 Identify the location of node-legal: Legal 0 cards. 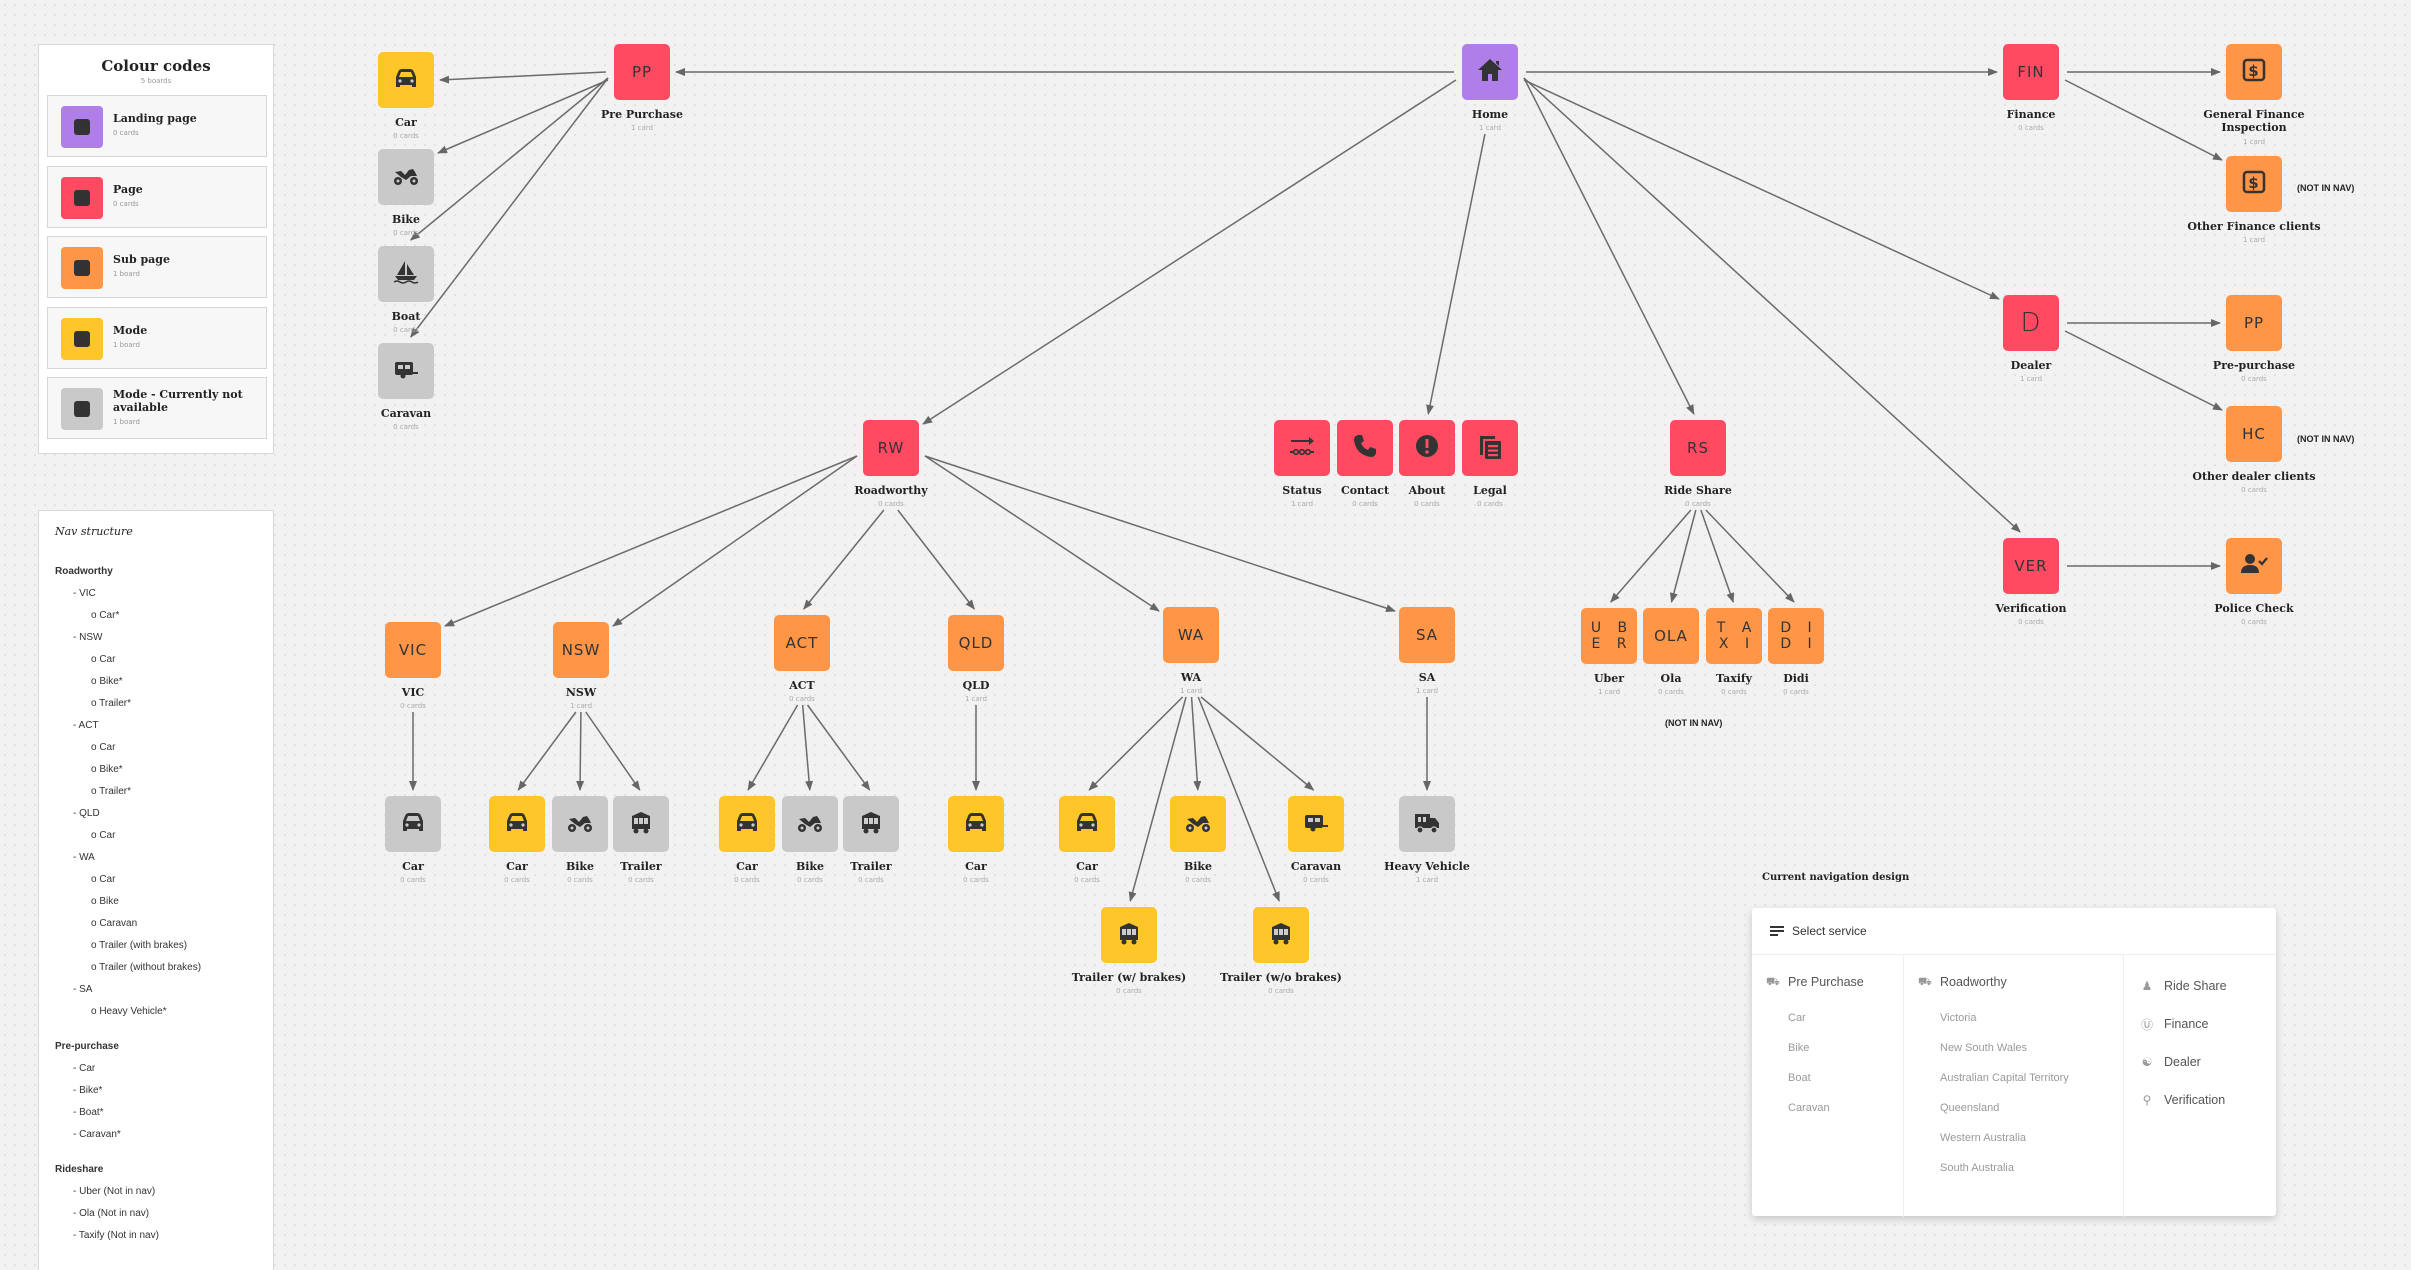
(1490, 464).